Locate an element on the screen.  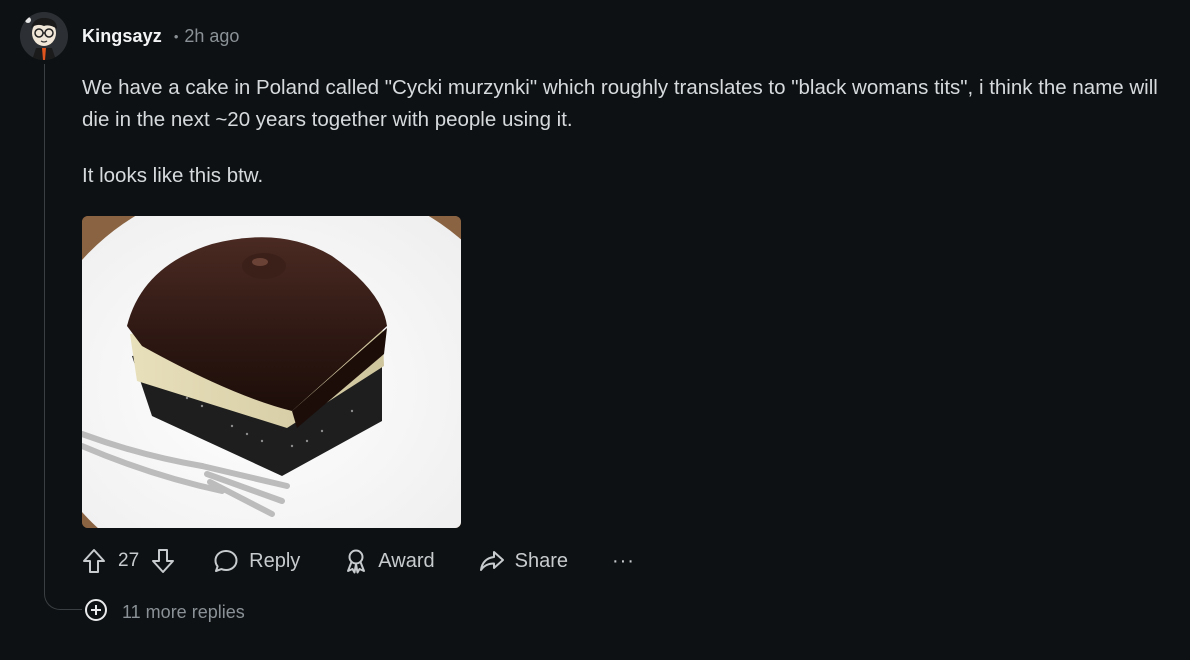
plus-circle-icon is located at coordinates (96, 612).